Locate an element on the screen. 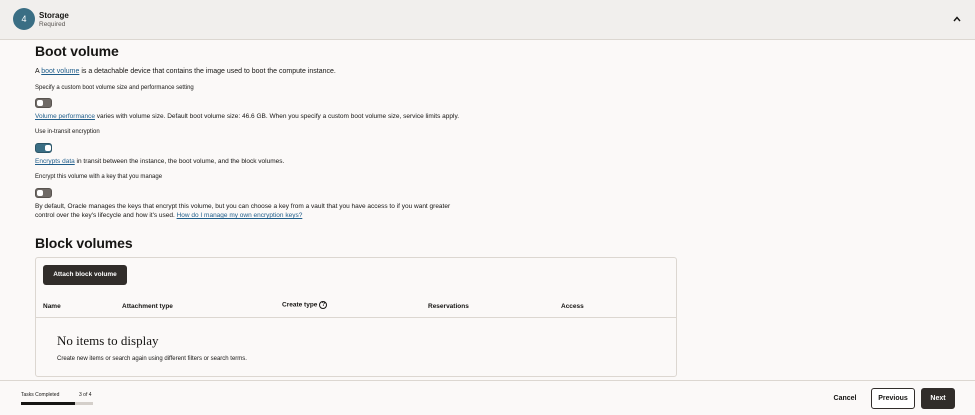 The image size is (975, 415). column-header-reservations: Reservations is located at coordinates (448, 306).